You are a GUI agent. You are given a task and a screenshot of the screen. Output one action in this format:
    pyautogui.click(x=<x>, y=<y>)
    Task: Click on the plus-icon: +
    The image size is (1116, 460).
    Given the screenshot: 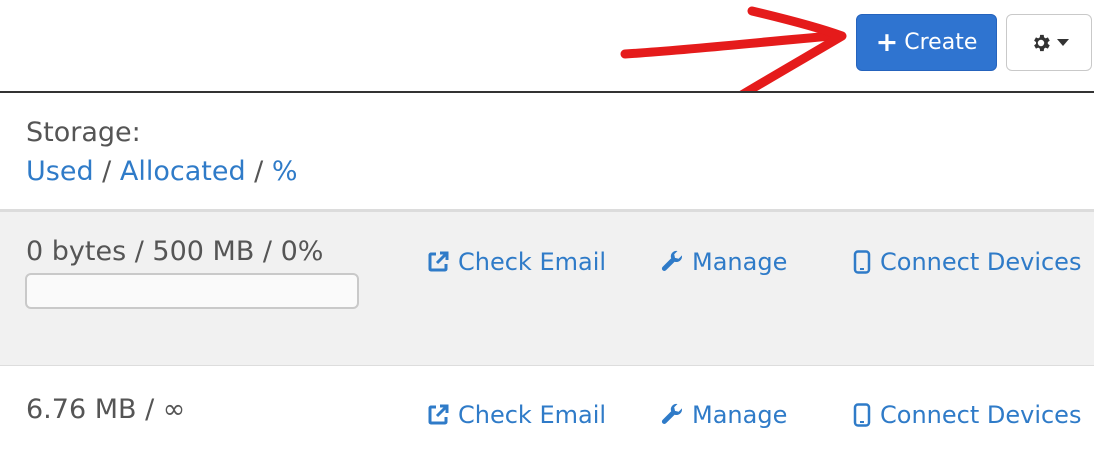 What is the action you would take?
    pyautogui.click(x=887, y=42)
    